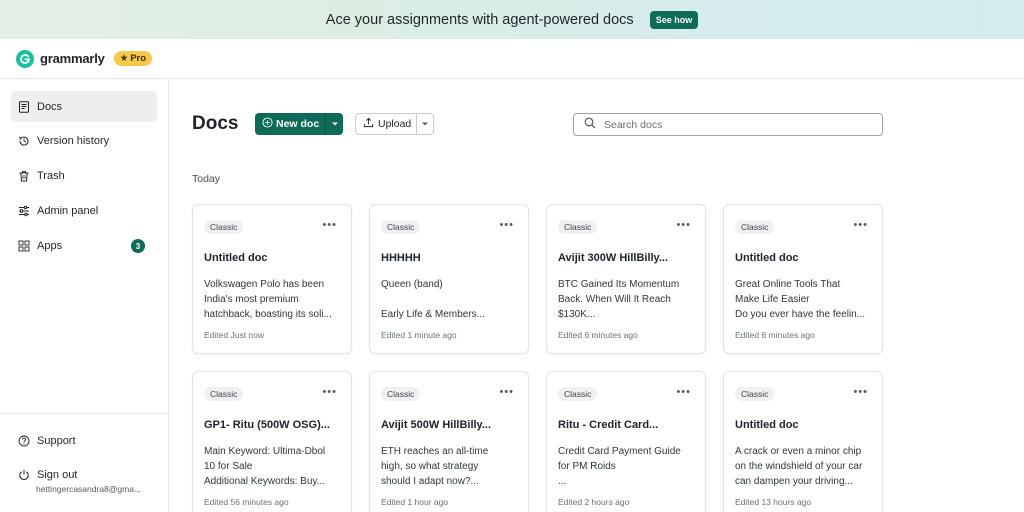 The width and height of the screenshot is (1024, 512). What do you see at coordinates (138, 58) in the screenshot?
I see `plan-label: Pro` at bounding box center [138, 58].